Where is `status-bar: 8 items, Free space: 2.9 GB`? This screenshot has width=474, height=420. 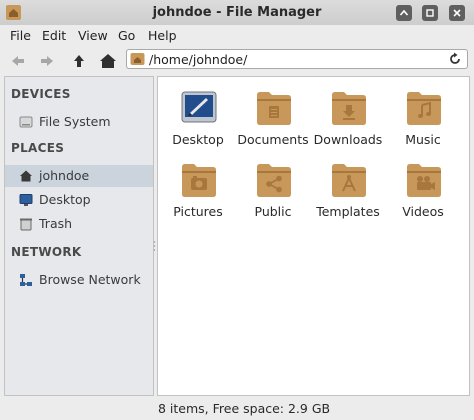
status-bar: 8 items, Free space: 2.9 GB is located at coordinates (237, 408).